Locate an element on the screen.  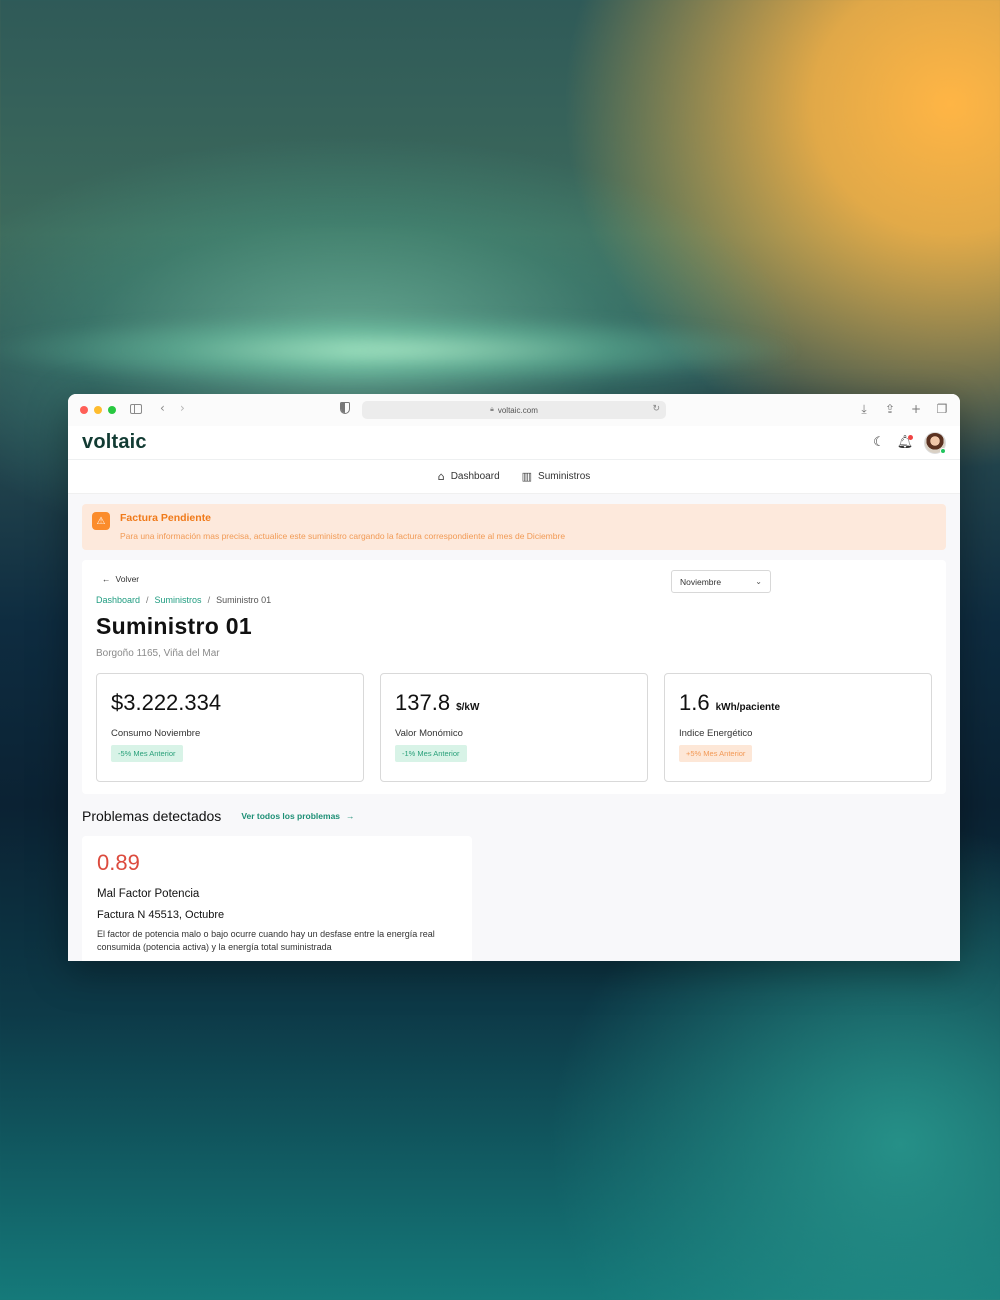
problem-invoice: Factura N 45513, Octubre is located at coordinates (161, 915).